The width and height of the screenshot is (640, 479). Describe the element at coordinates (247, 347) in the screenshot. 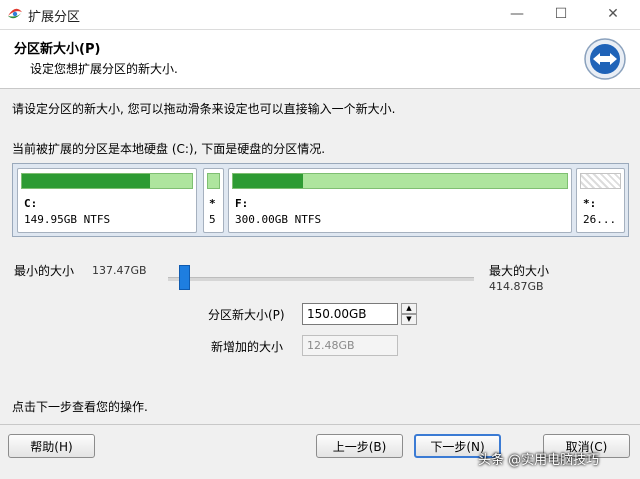

I see `added-size-label: 新增加的大小` at that location.